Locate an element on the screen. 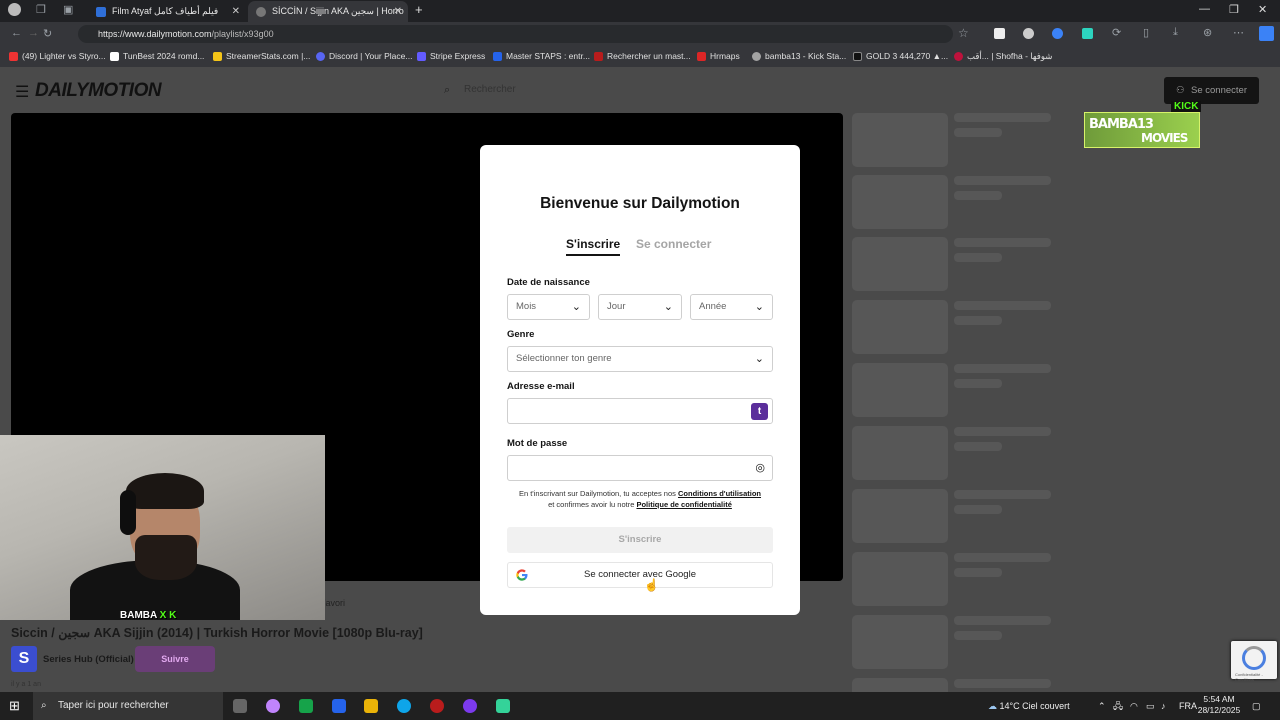 The height and width of the screenshot is (720, 1280). eye-slash-icon: ◎ is located at coordinates (760, 467).